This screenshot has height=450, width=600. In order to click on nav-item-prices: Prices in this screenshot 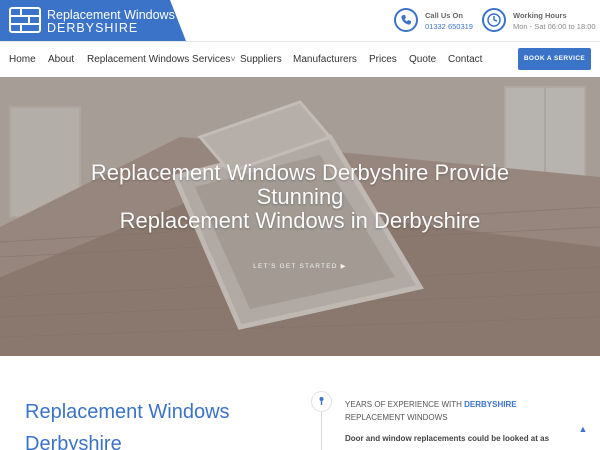, I will do `click(383, 59)`.